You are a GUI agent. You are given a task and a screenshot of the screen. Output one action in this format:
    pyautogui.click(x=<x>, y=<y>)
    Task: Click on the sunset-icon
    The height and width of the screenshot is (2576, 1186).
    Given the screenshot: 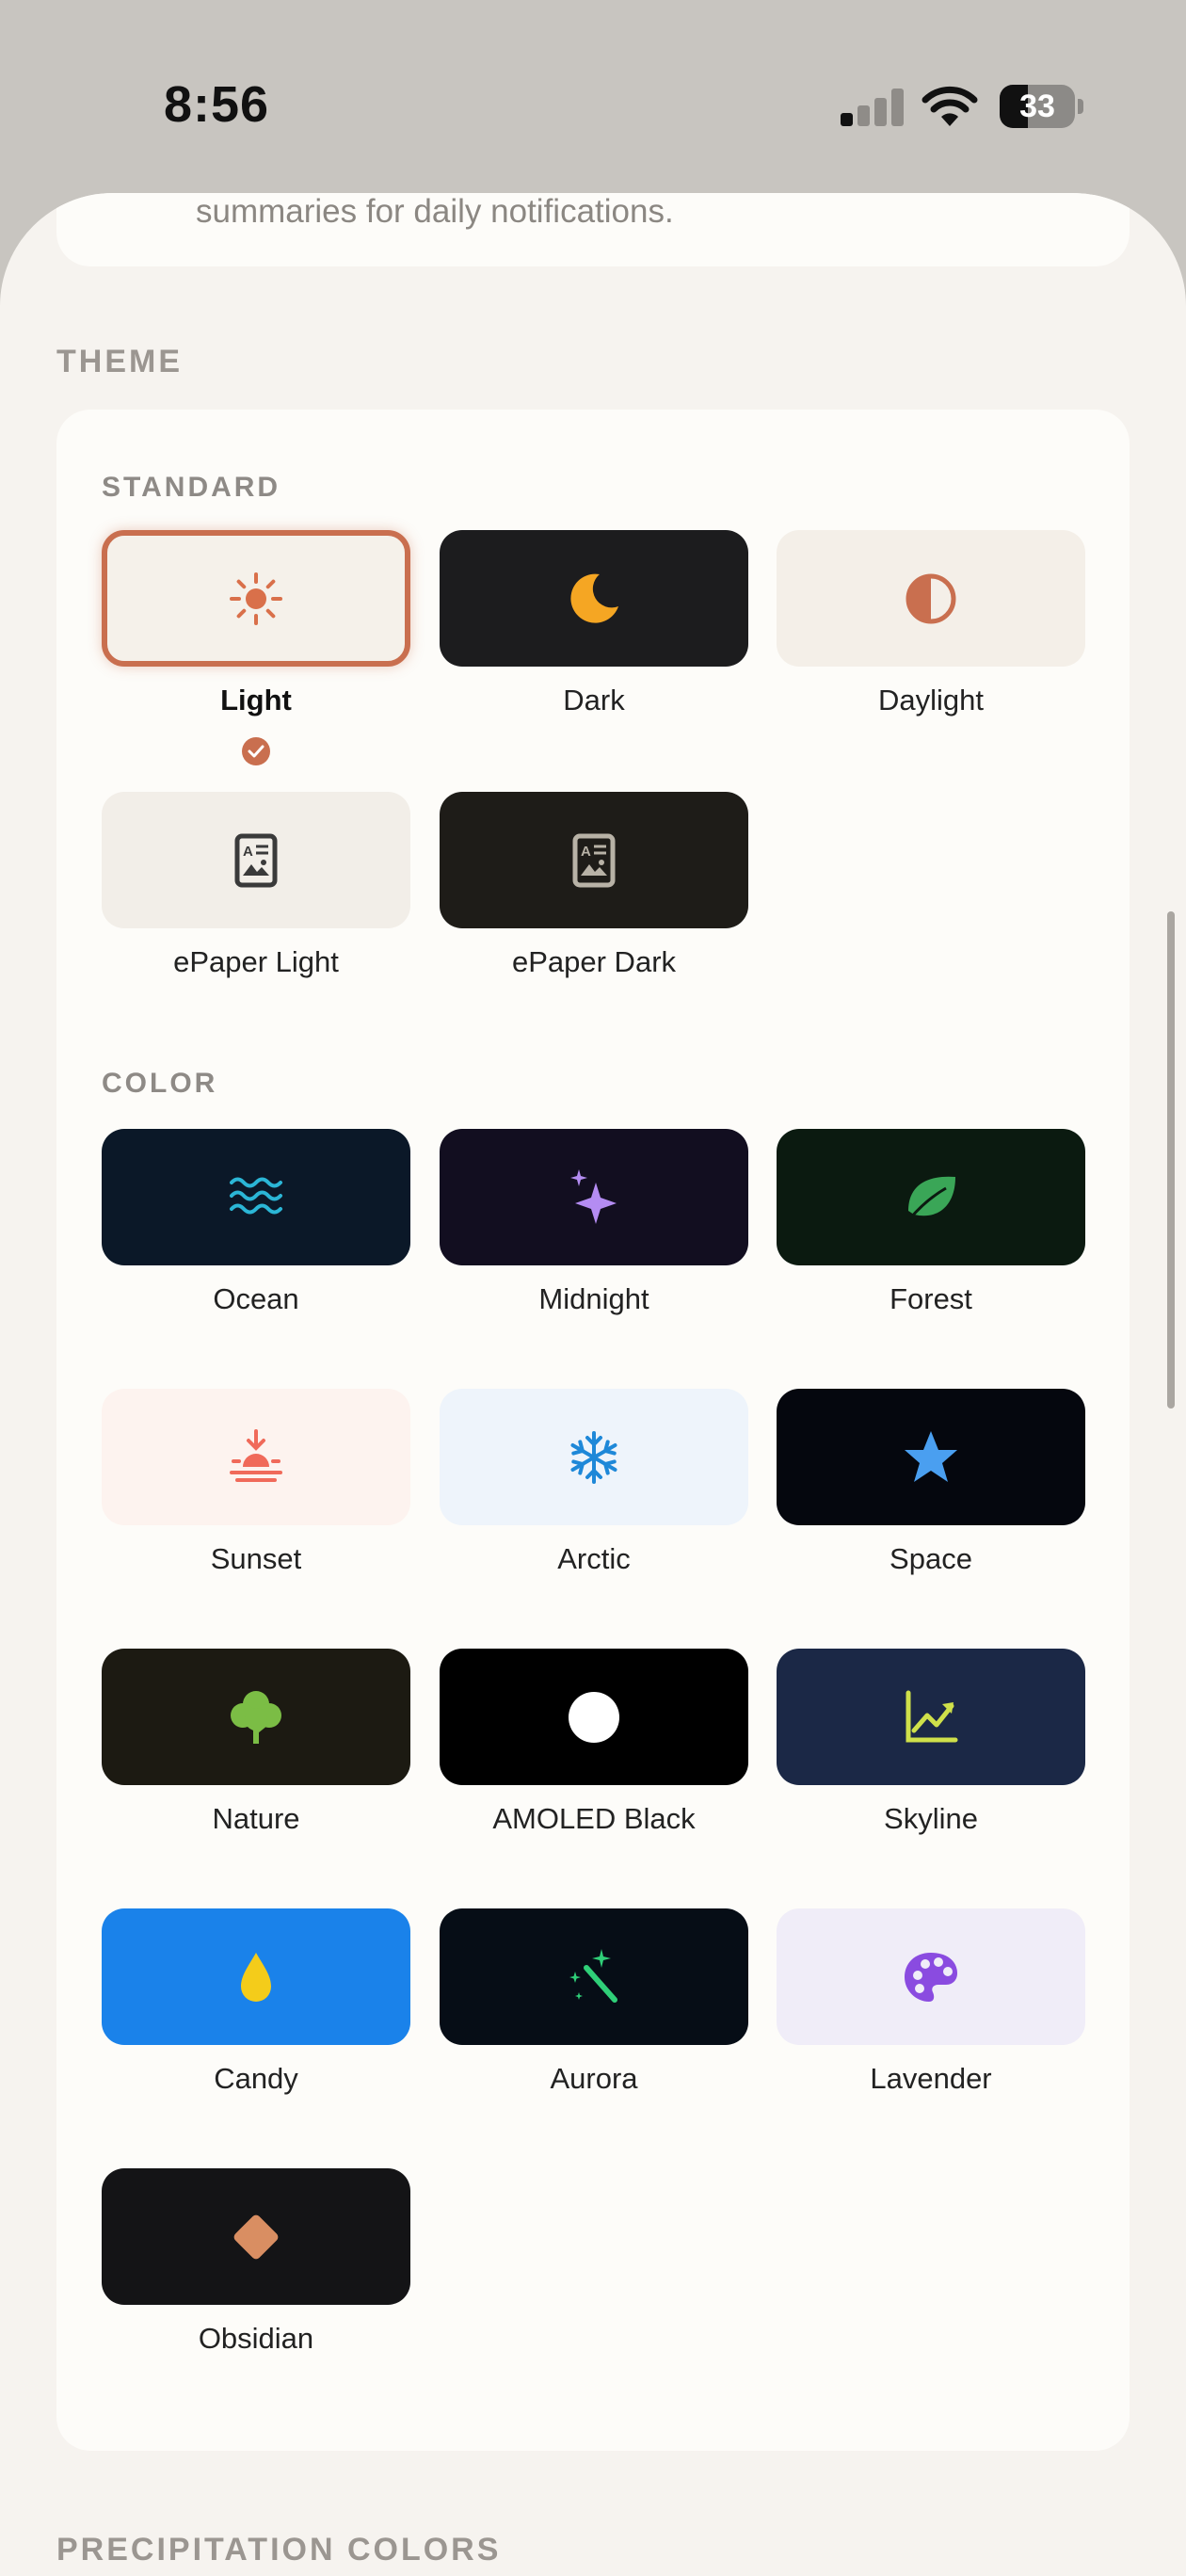 What is the action you would take?
    pyautogui.click(x=256, y=1455)
    